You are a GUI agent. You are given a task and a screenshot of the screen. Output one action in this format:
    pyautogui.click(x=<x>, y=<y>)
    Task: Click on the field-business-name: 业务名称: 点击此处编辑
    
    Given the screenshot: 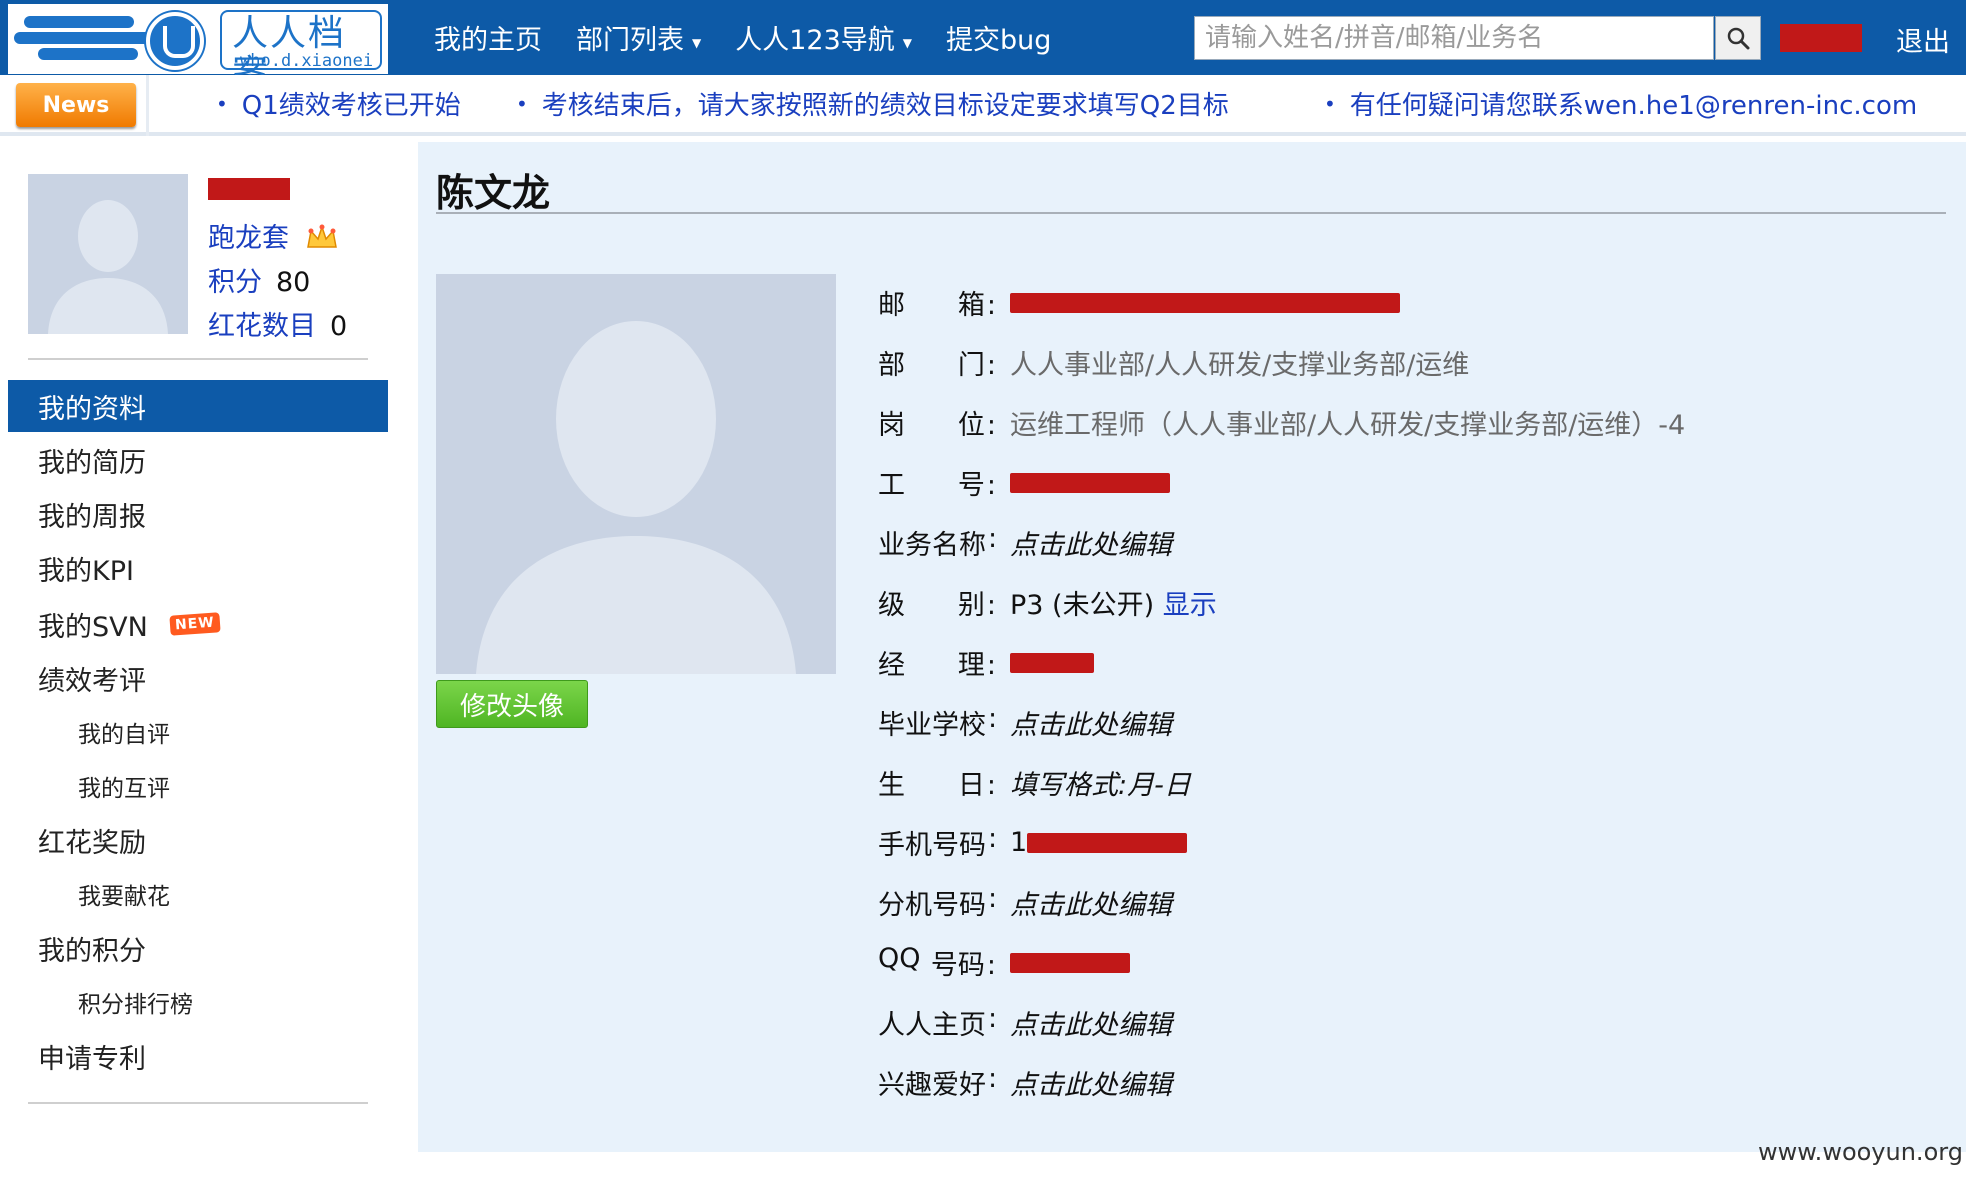 What is the action you would take?
    pyautogui.click(x=1025, y=542)
    